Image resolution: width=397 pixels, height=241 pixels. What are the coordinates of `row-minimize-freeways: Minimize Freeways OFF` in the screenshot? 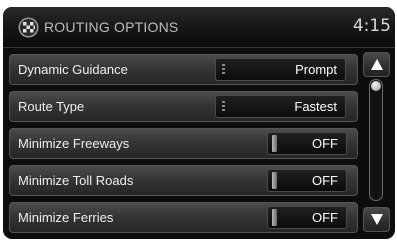 It's located at (183, 143).